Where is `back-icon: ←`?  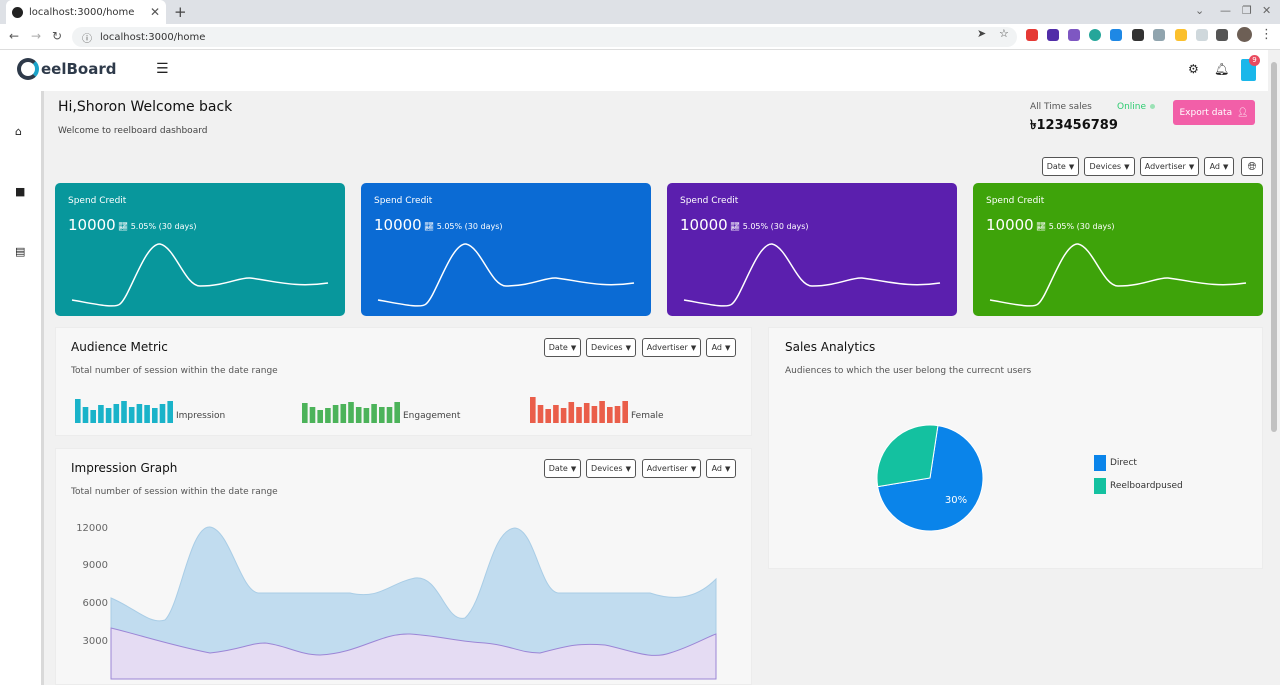
back-icon: ← is located at coordinates (14, 36).